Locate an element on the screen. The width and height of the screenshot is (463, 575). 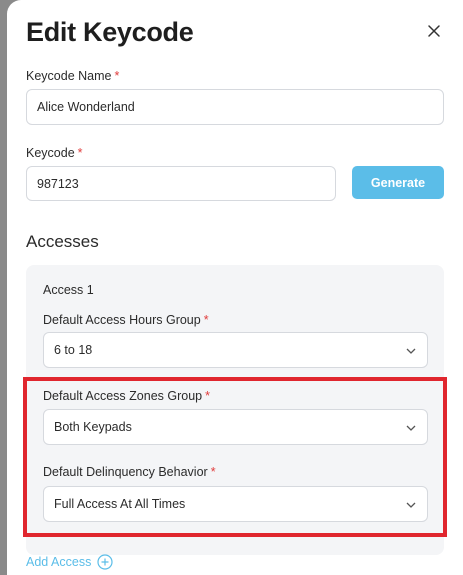
keycode-name-label-text: Keycode Name is located at coordinates (69, 76).